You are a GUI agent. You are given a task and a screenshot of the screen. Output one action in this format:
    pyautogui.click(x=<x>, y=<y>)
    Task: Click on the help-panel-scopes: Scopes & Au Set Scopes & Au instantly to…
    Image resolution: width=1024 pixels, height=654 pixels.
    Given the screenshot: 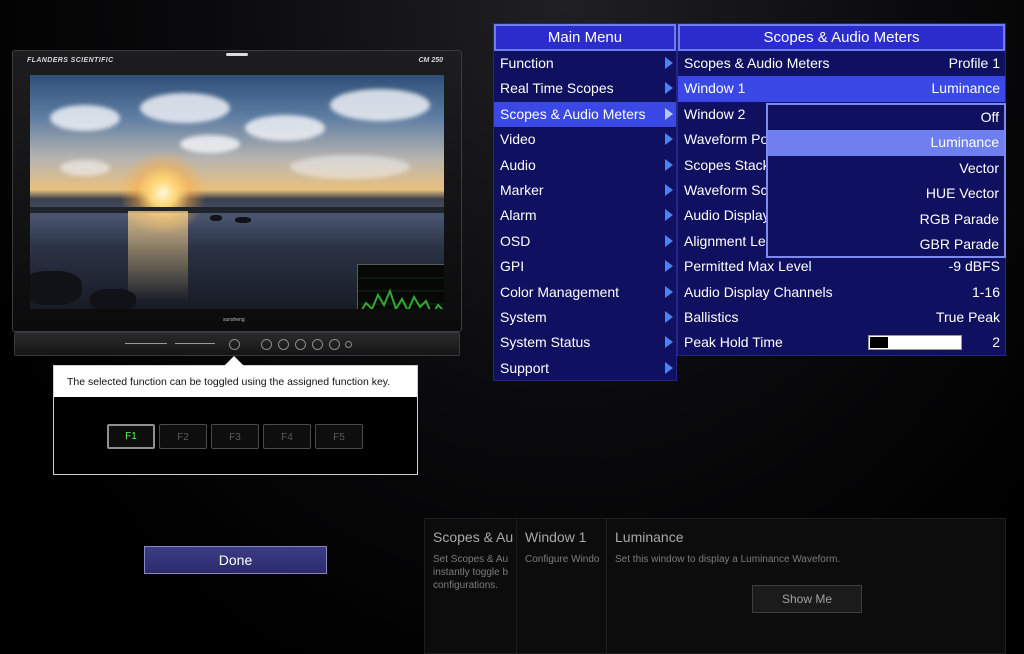 What is the action you would take?
    pyautogui.click(x=472, y=586)
    